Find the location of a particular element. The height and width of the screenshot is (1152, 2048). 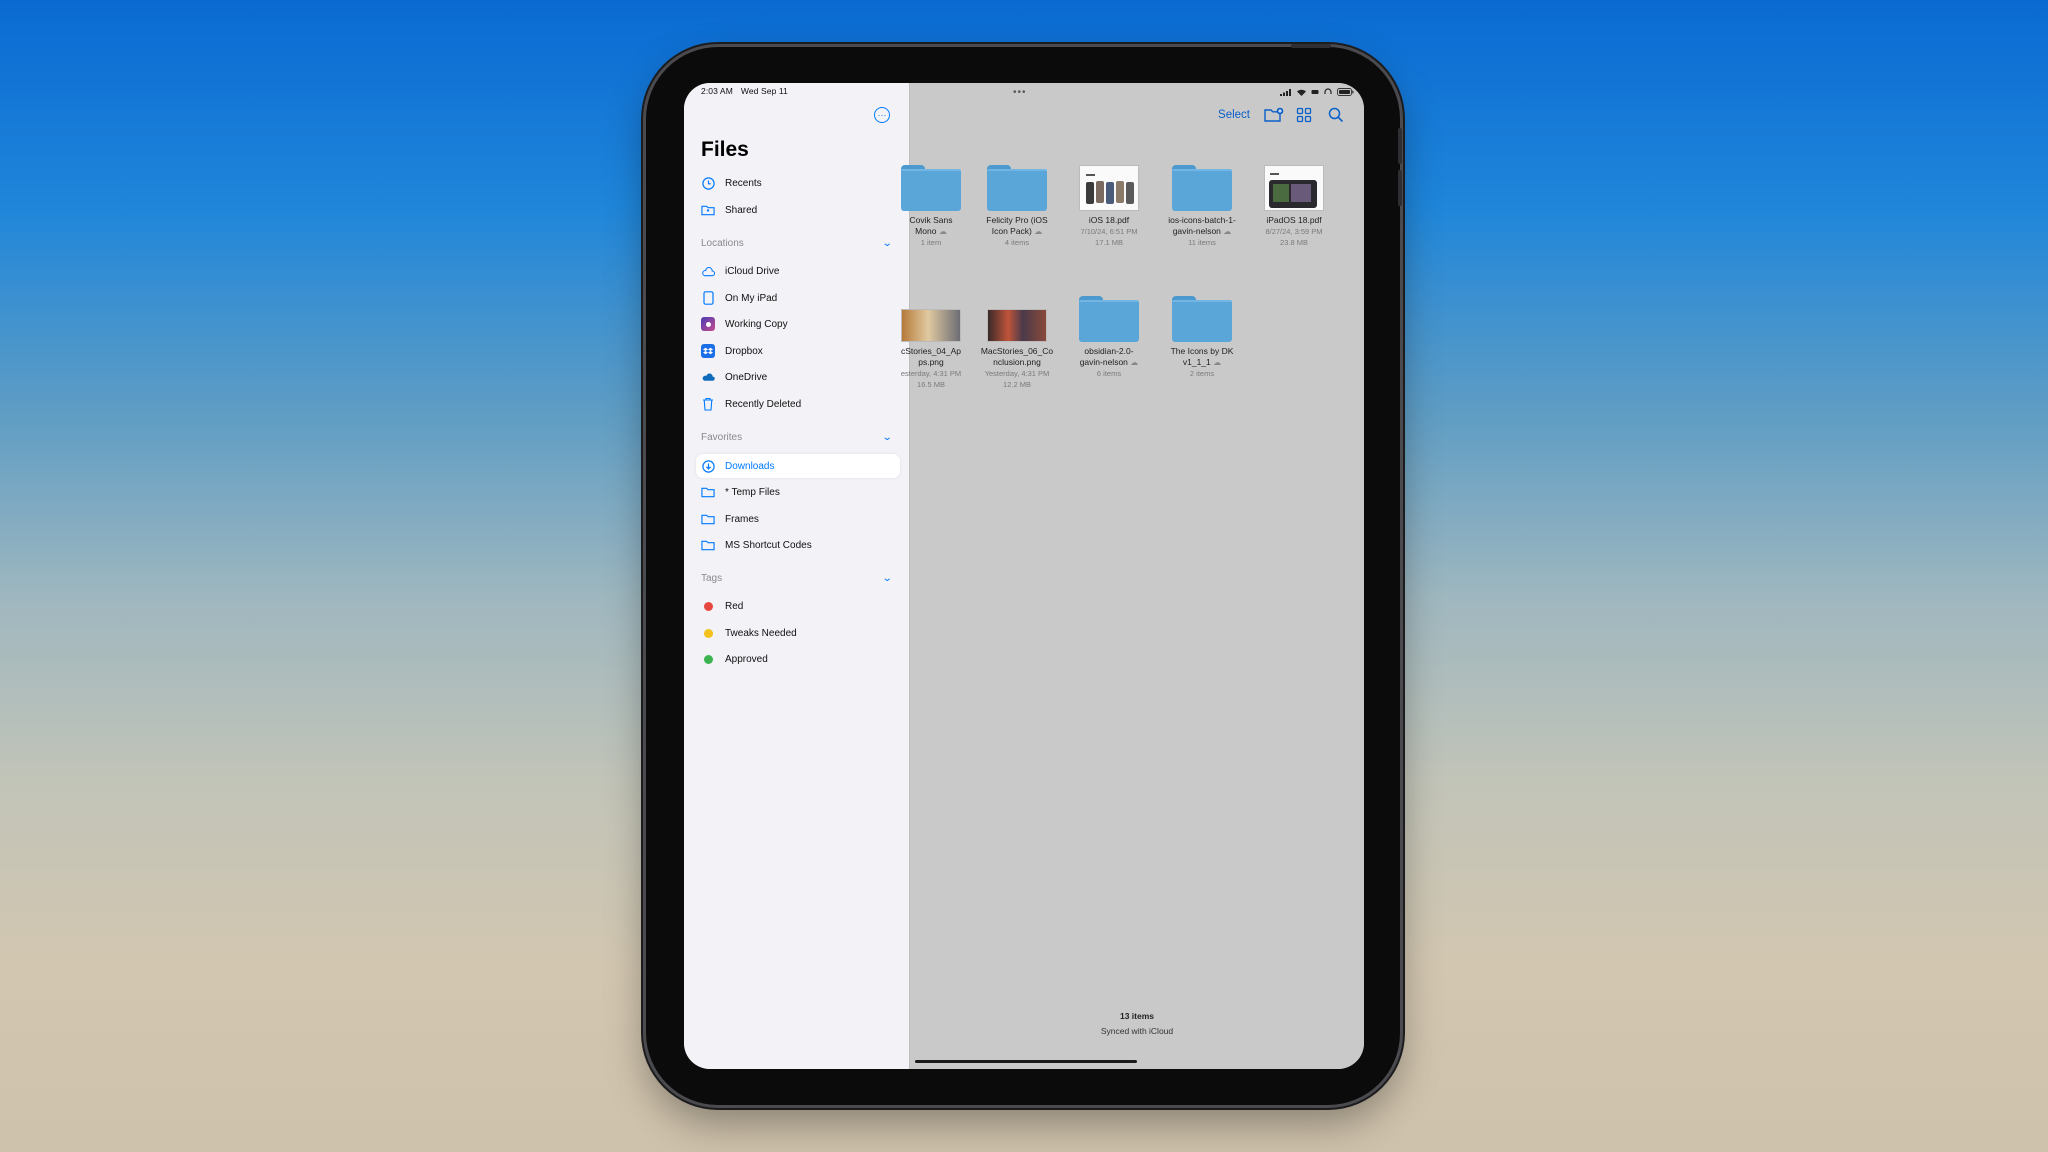

search-icon is located at coordinates (1337, 115).